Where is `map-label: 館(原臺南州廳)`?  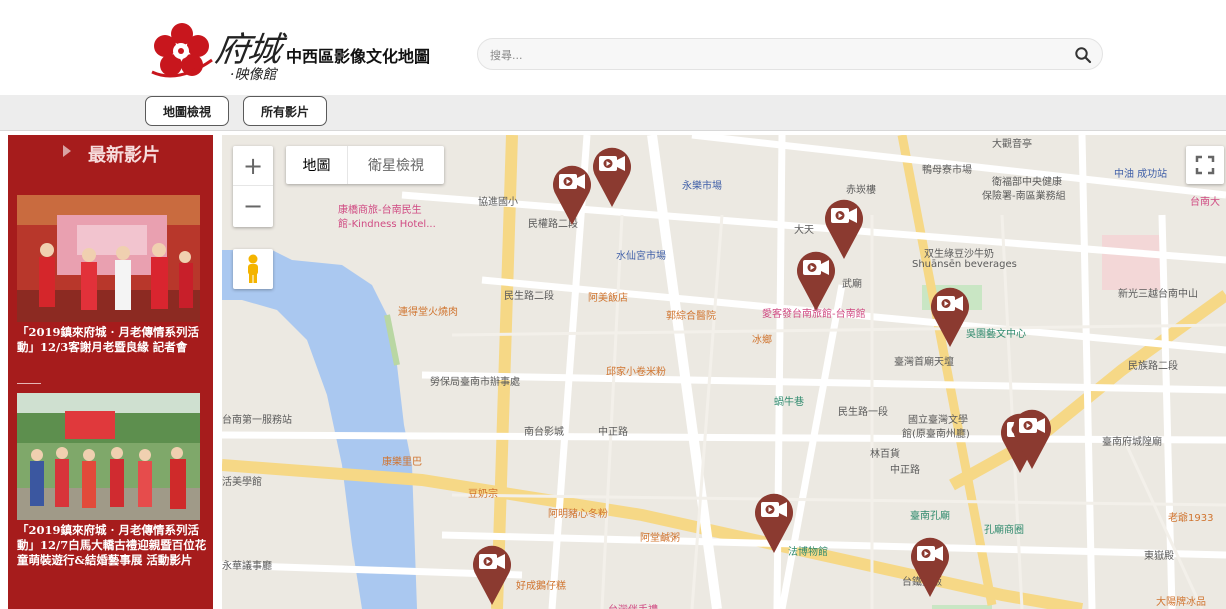 map-label: 館(原臺南州廳) is located at coordinates (936, 434).